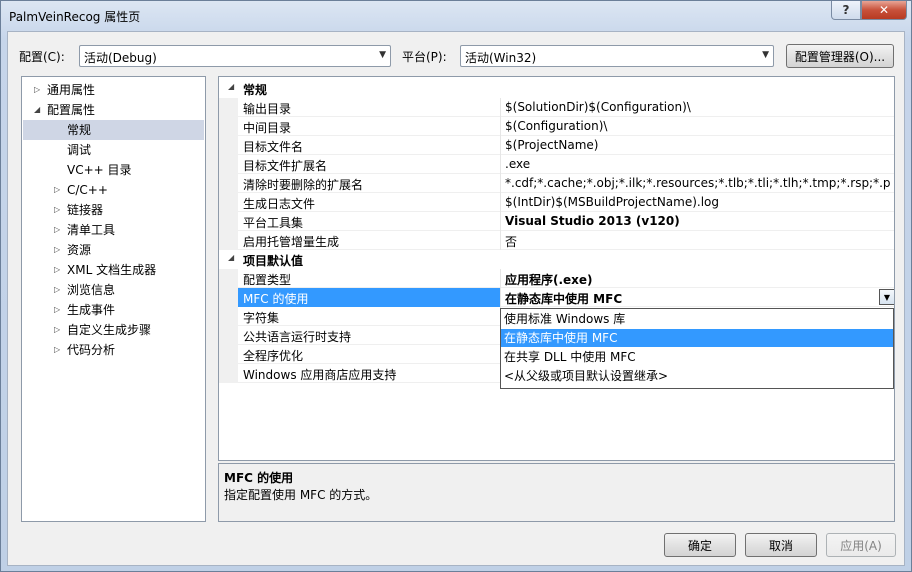  Describe the element at coordinates (113, 350) in the screenshot. I see `tree-item: ▷ 代码分析` at that location.